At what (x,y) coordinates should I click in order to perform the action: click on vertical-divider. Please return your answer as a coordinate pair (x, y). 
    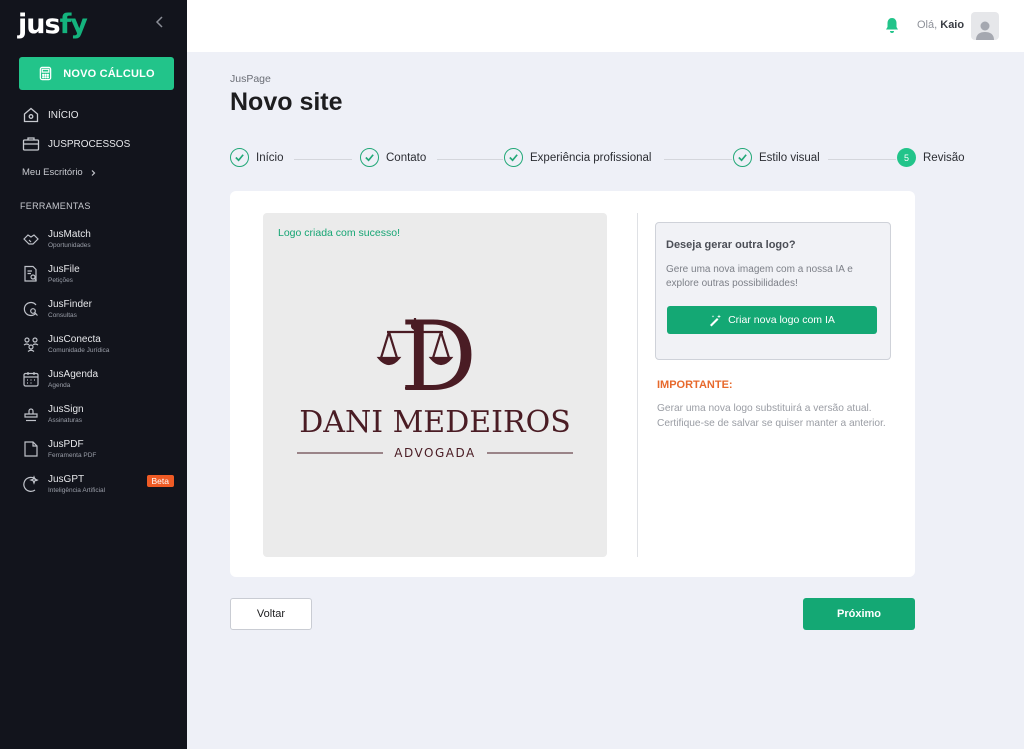
    Looking at the image, I should click on (637, 385).